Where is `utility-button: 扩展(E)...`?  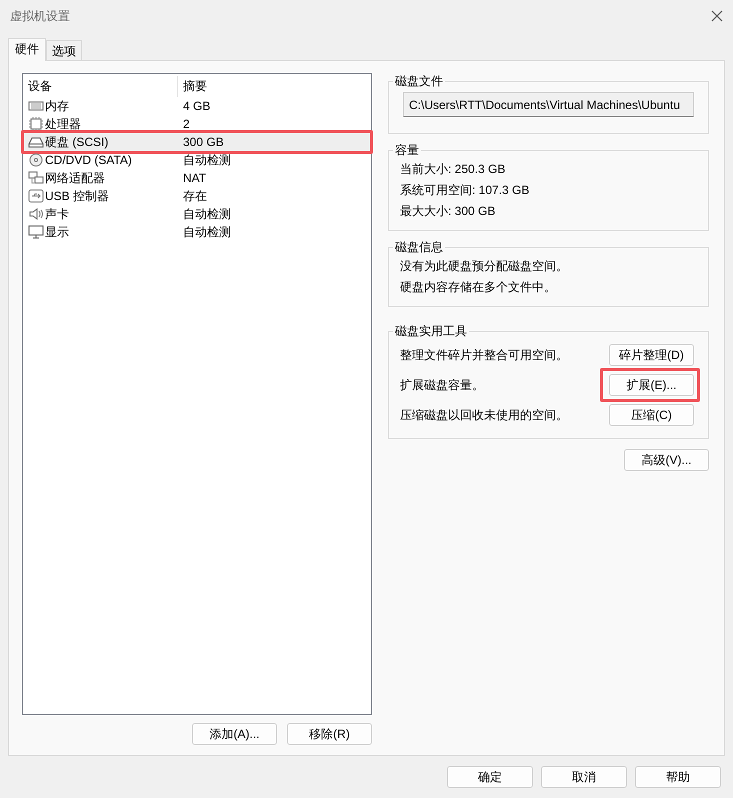
utility-button: 扩展(E)... is located at coordinates (651, 385).